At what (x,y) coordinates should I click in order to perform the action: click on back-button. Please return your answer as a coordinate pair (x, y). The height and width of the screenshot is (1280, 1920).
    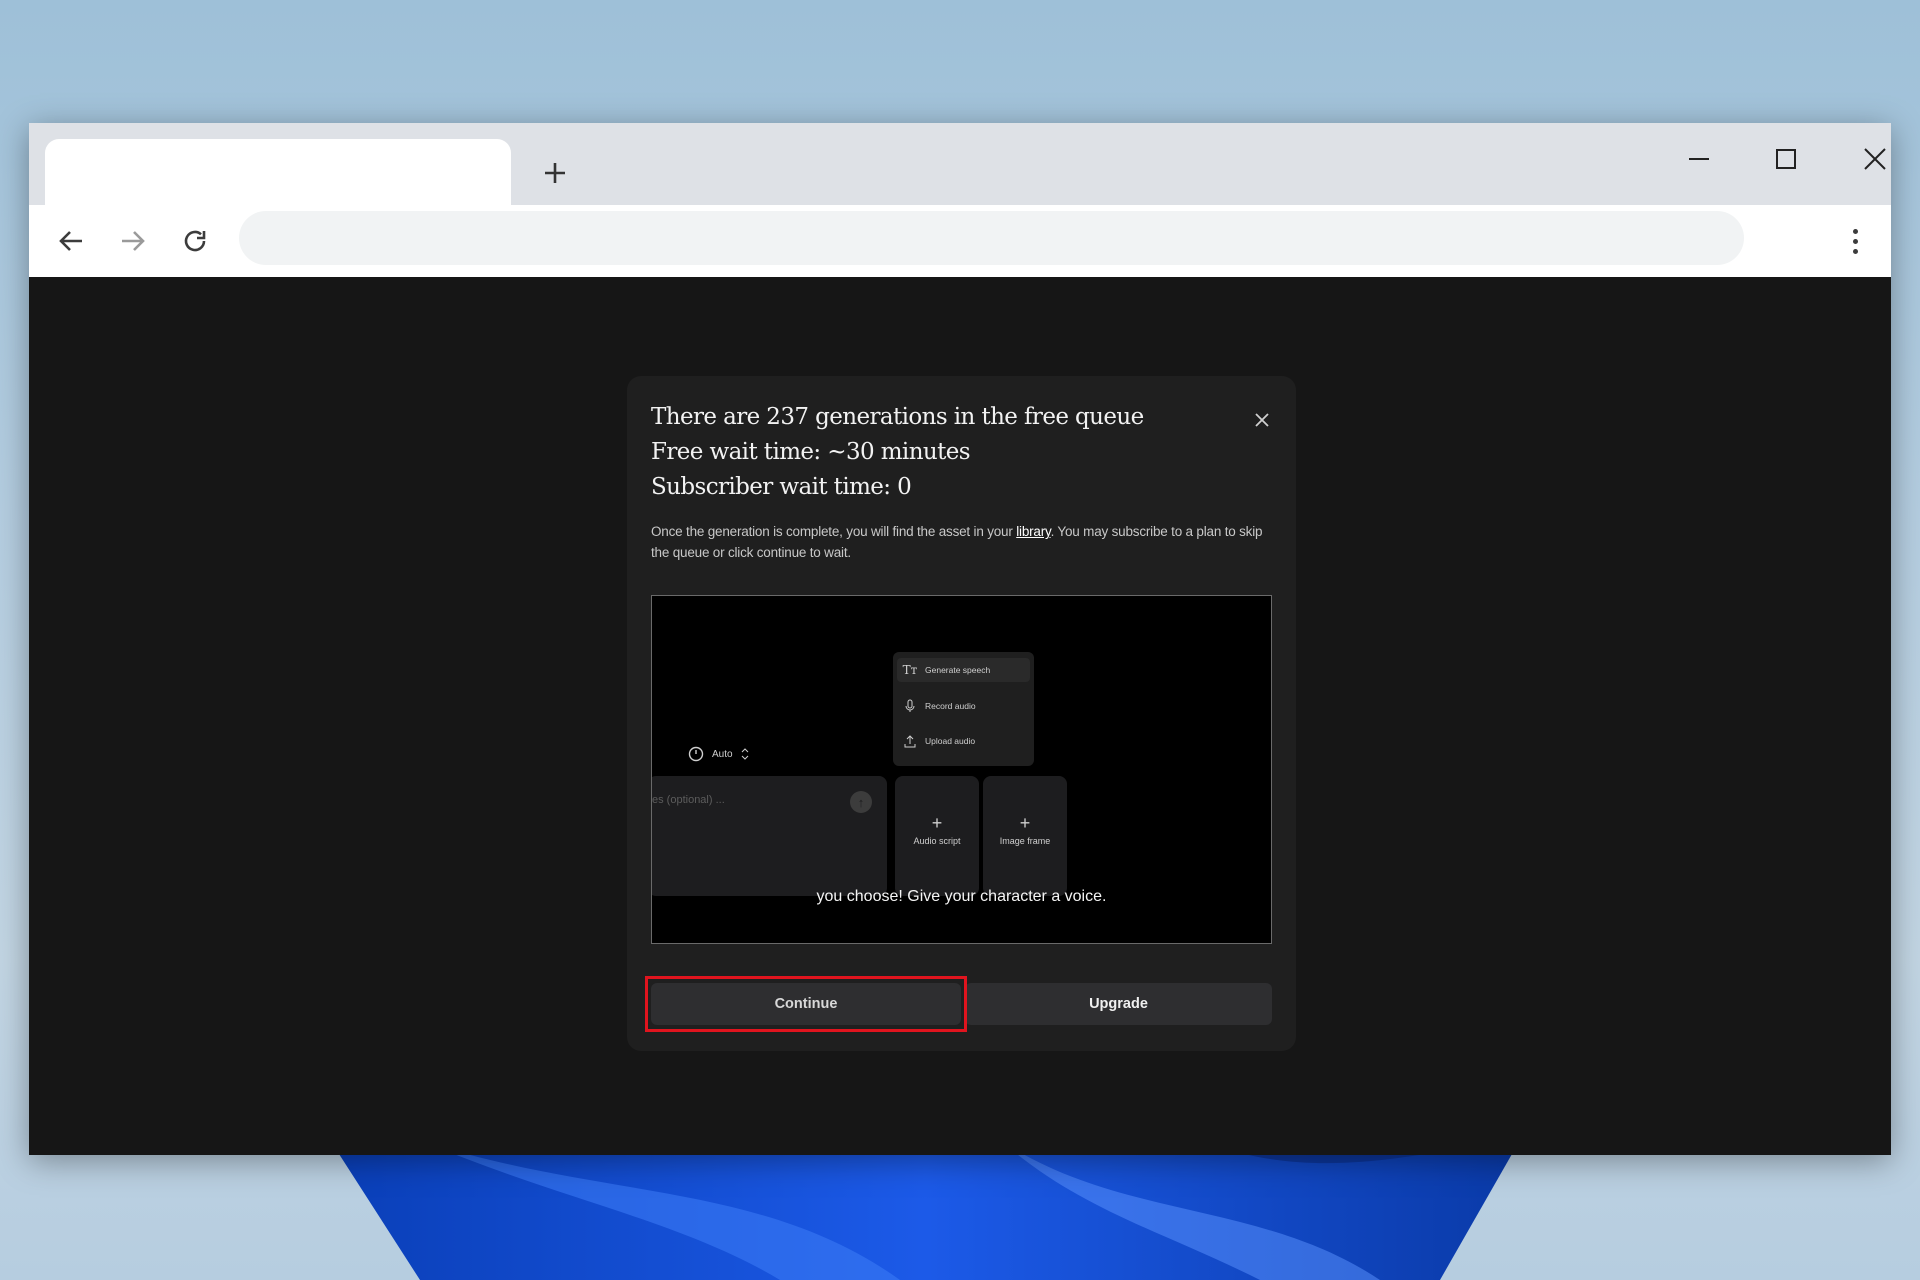
    Looking at the image, I should click on (71, 241).